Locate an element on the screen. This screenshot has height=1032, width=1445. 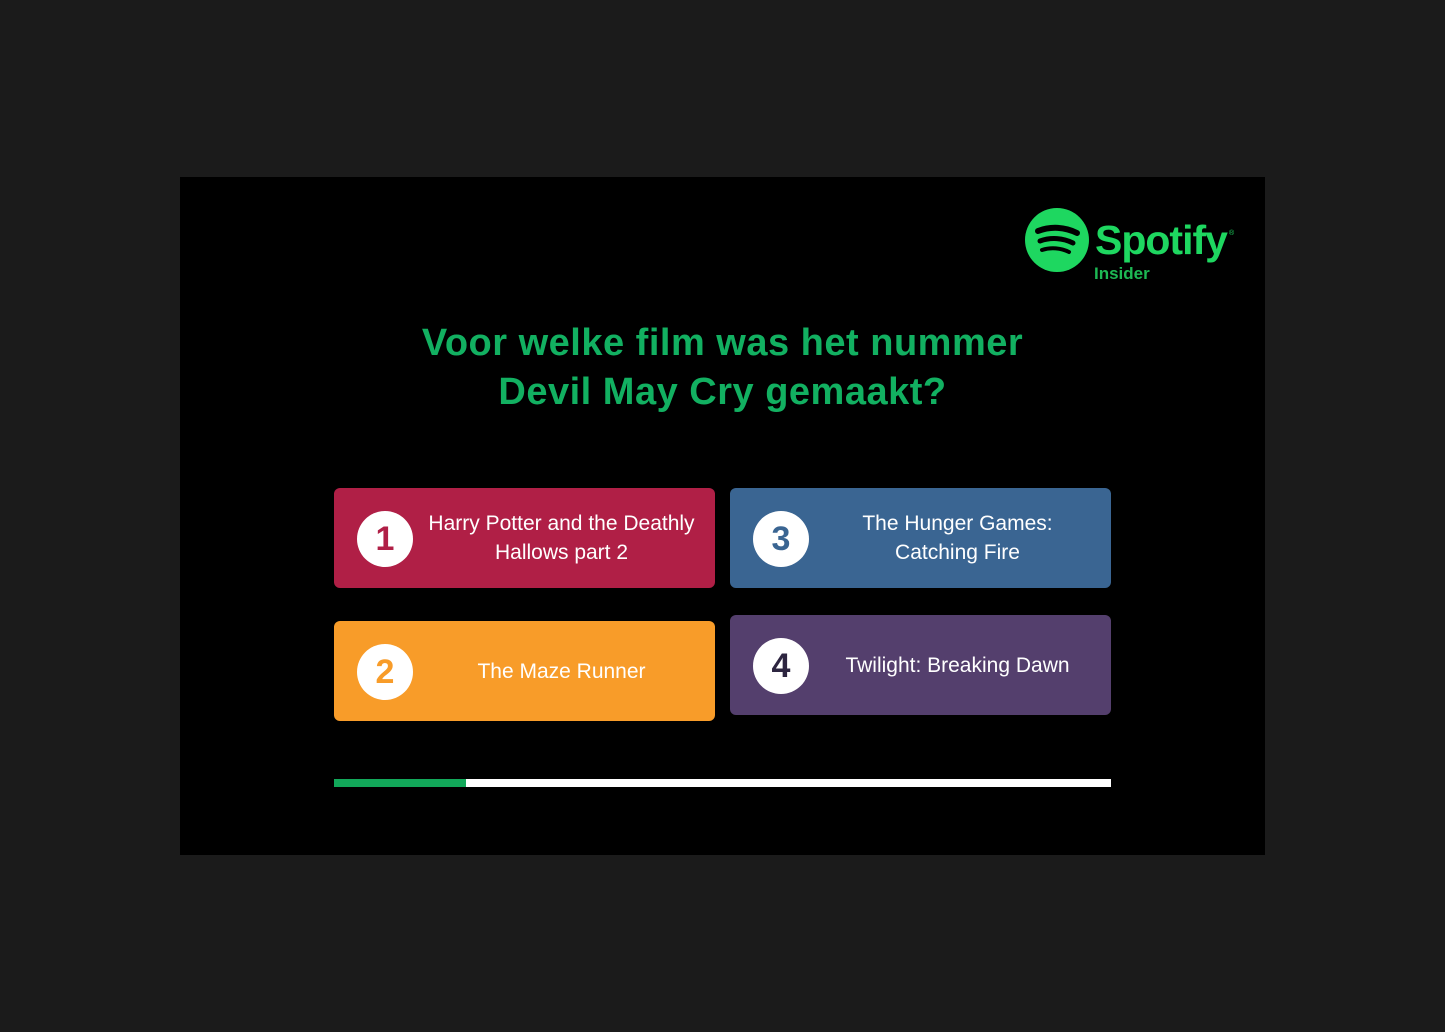
answer-button-2: 2 The Maze Runner is located at coordinates (524, 671).